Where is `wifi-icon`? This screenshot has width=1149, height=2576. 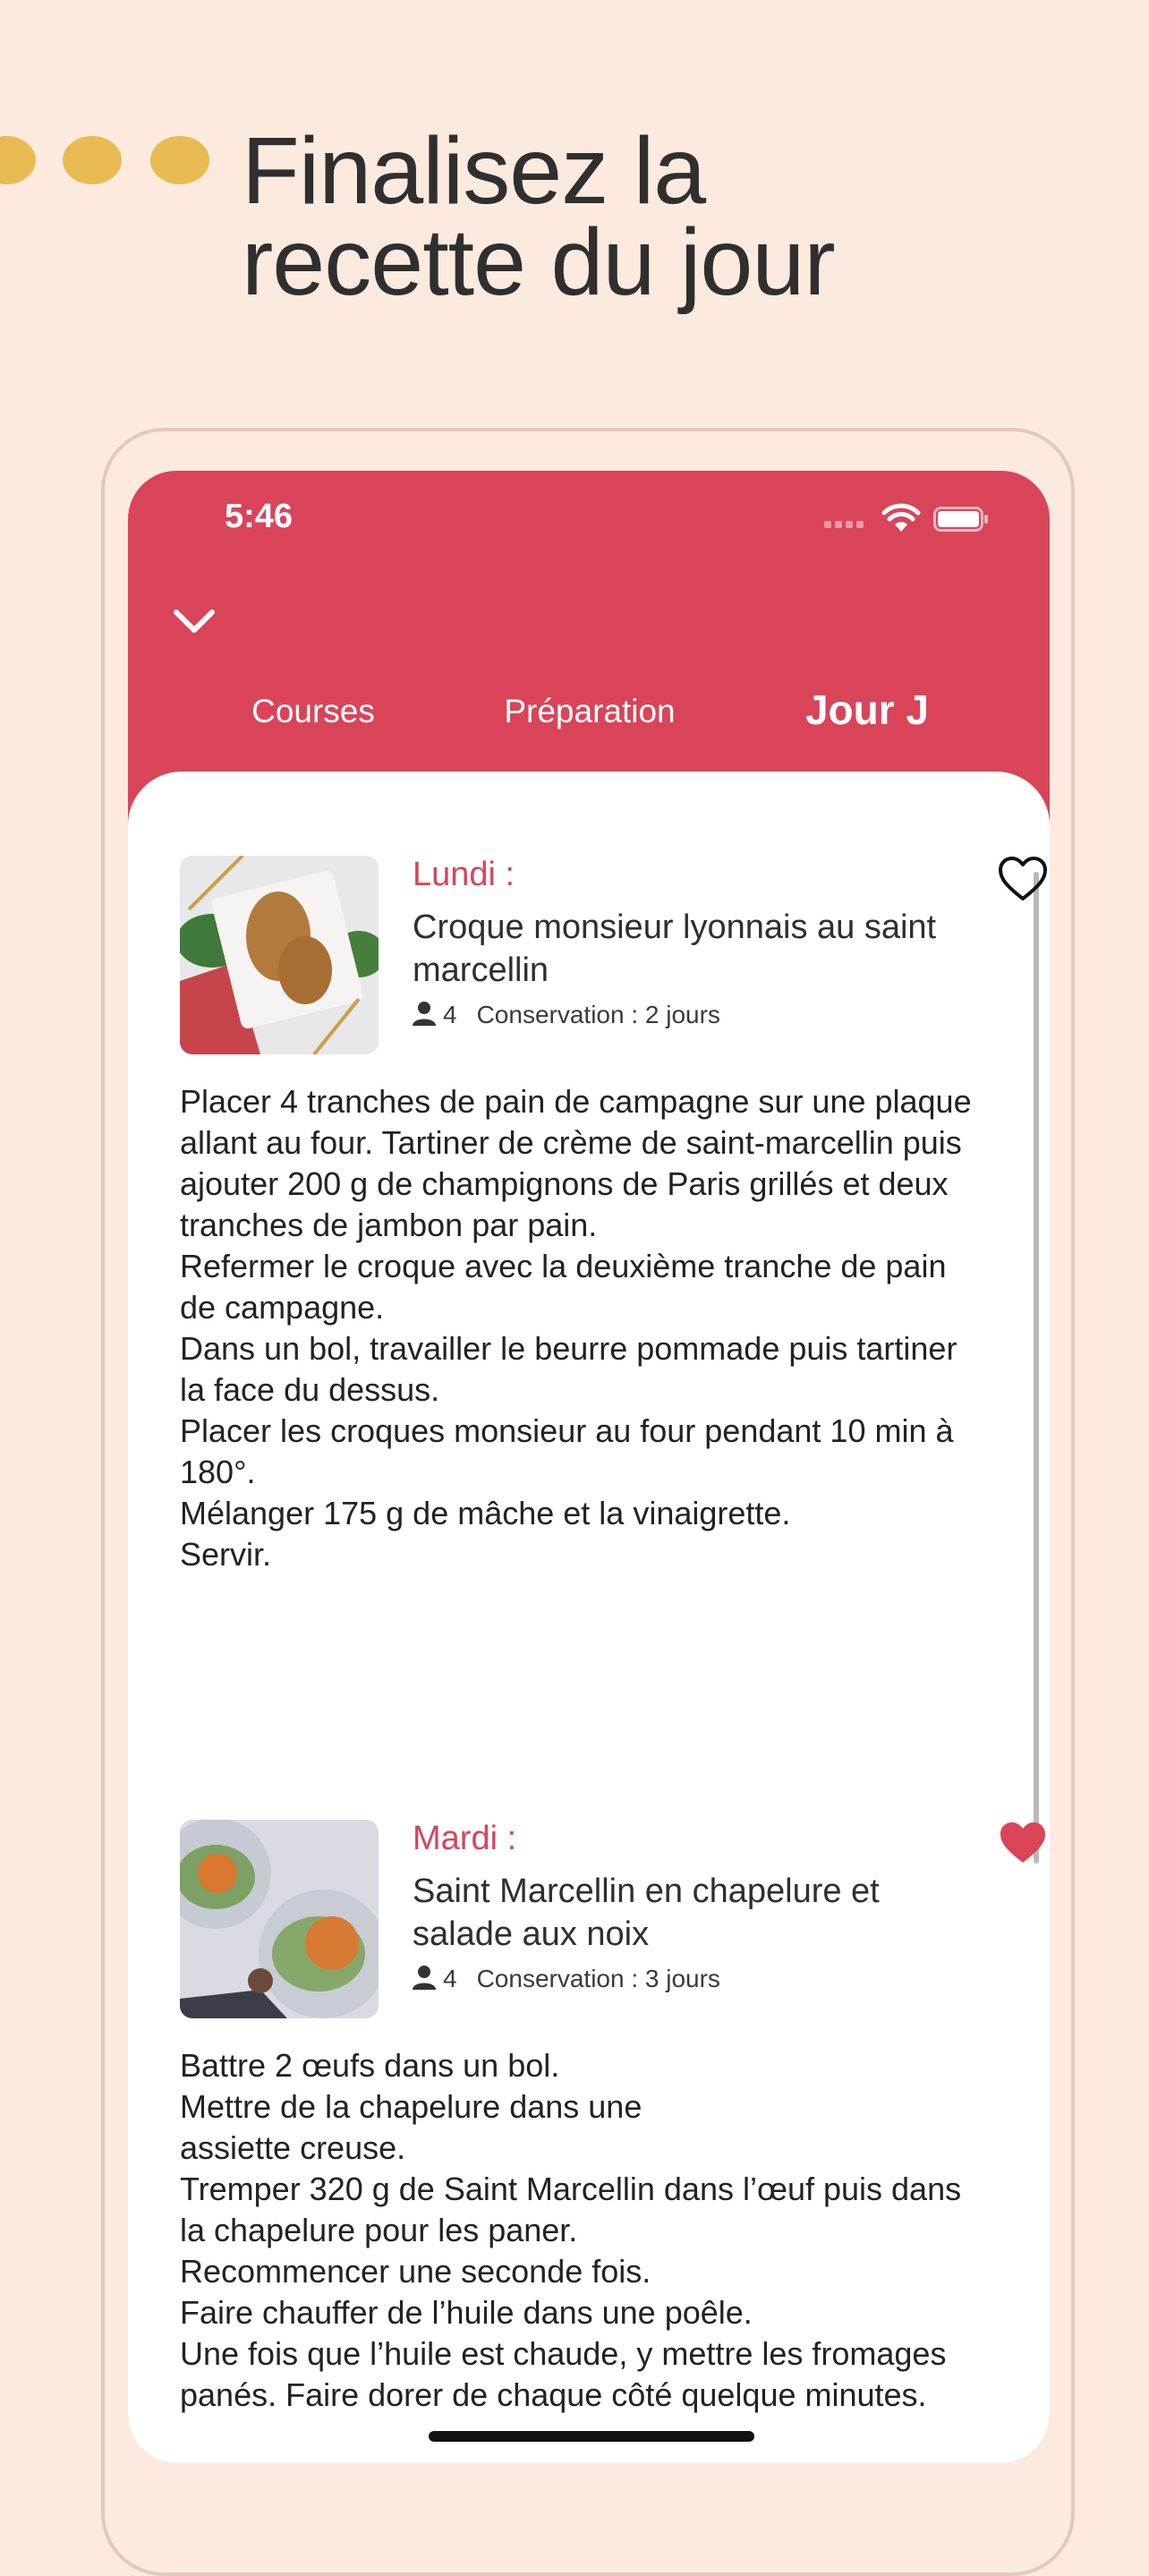 wifi-icon is located at coordinates (901, 517).